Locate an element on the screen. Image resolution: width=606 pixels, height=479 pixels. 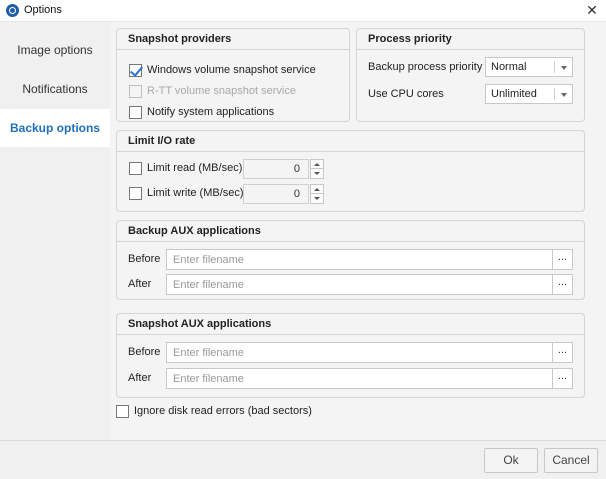
limit-read-label: Limit read (MB/sec) is located at coordinates (195, 168).